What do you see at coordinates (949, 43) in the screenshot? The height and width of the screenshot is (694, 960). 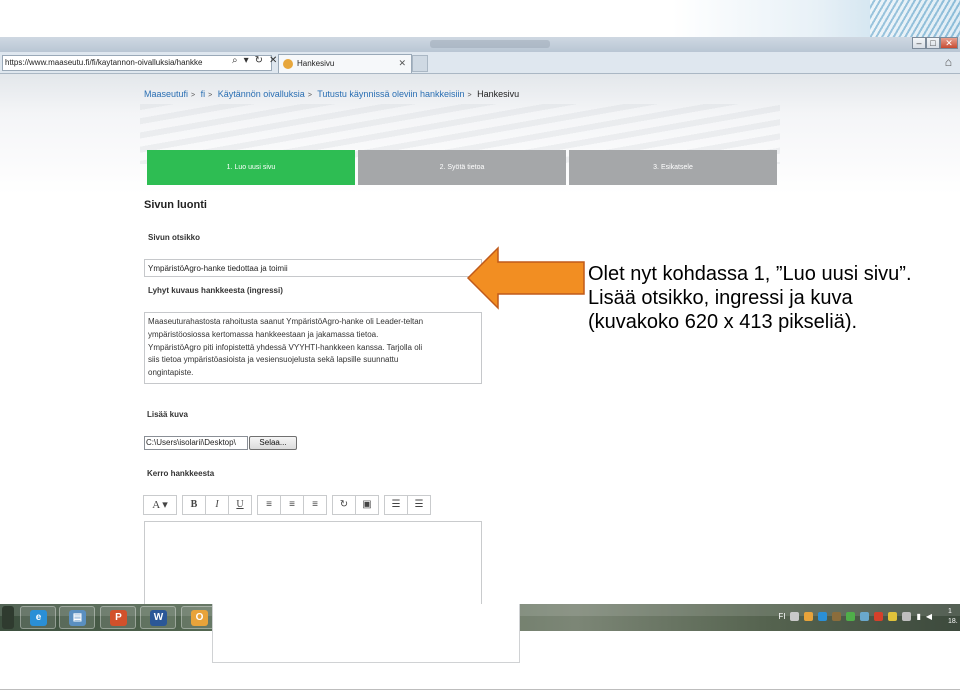 I see `window-close-button: ✕` at bounding box center [949, 43].